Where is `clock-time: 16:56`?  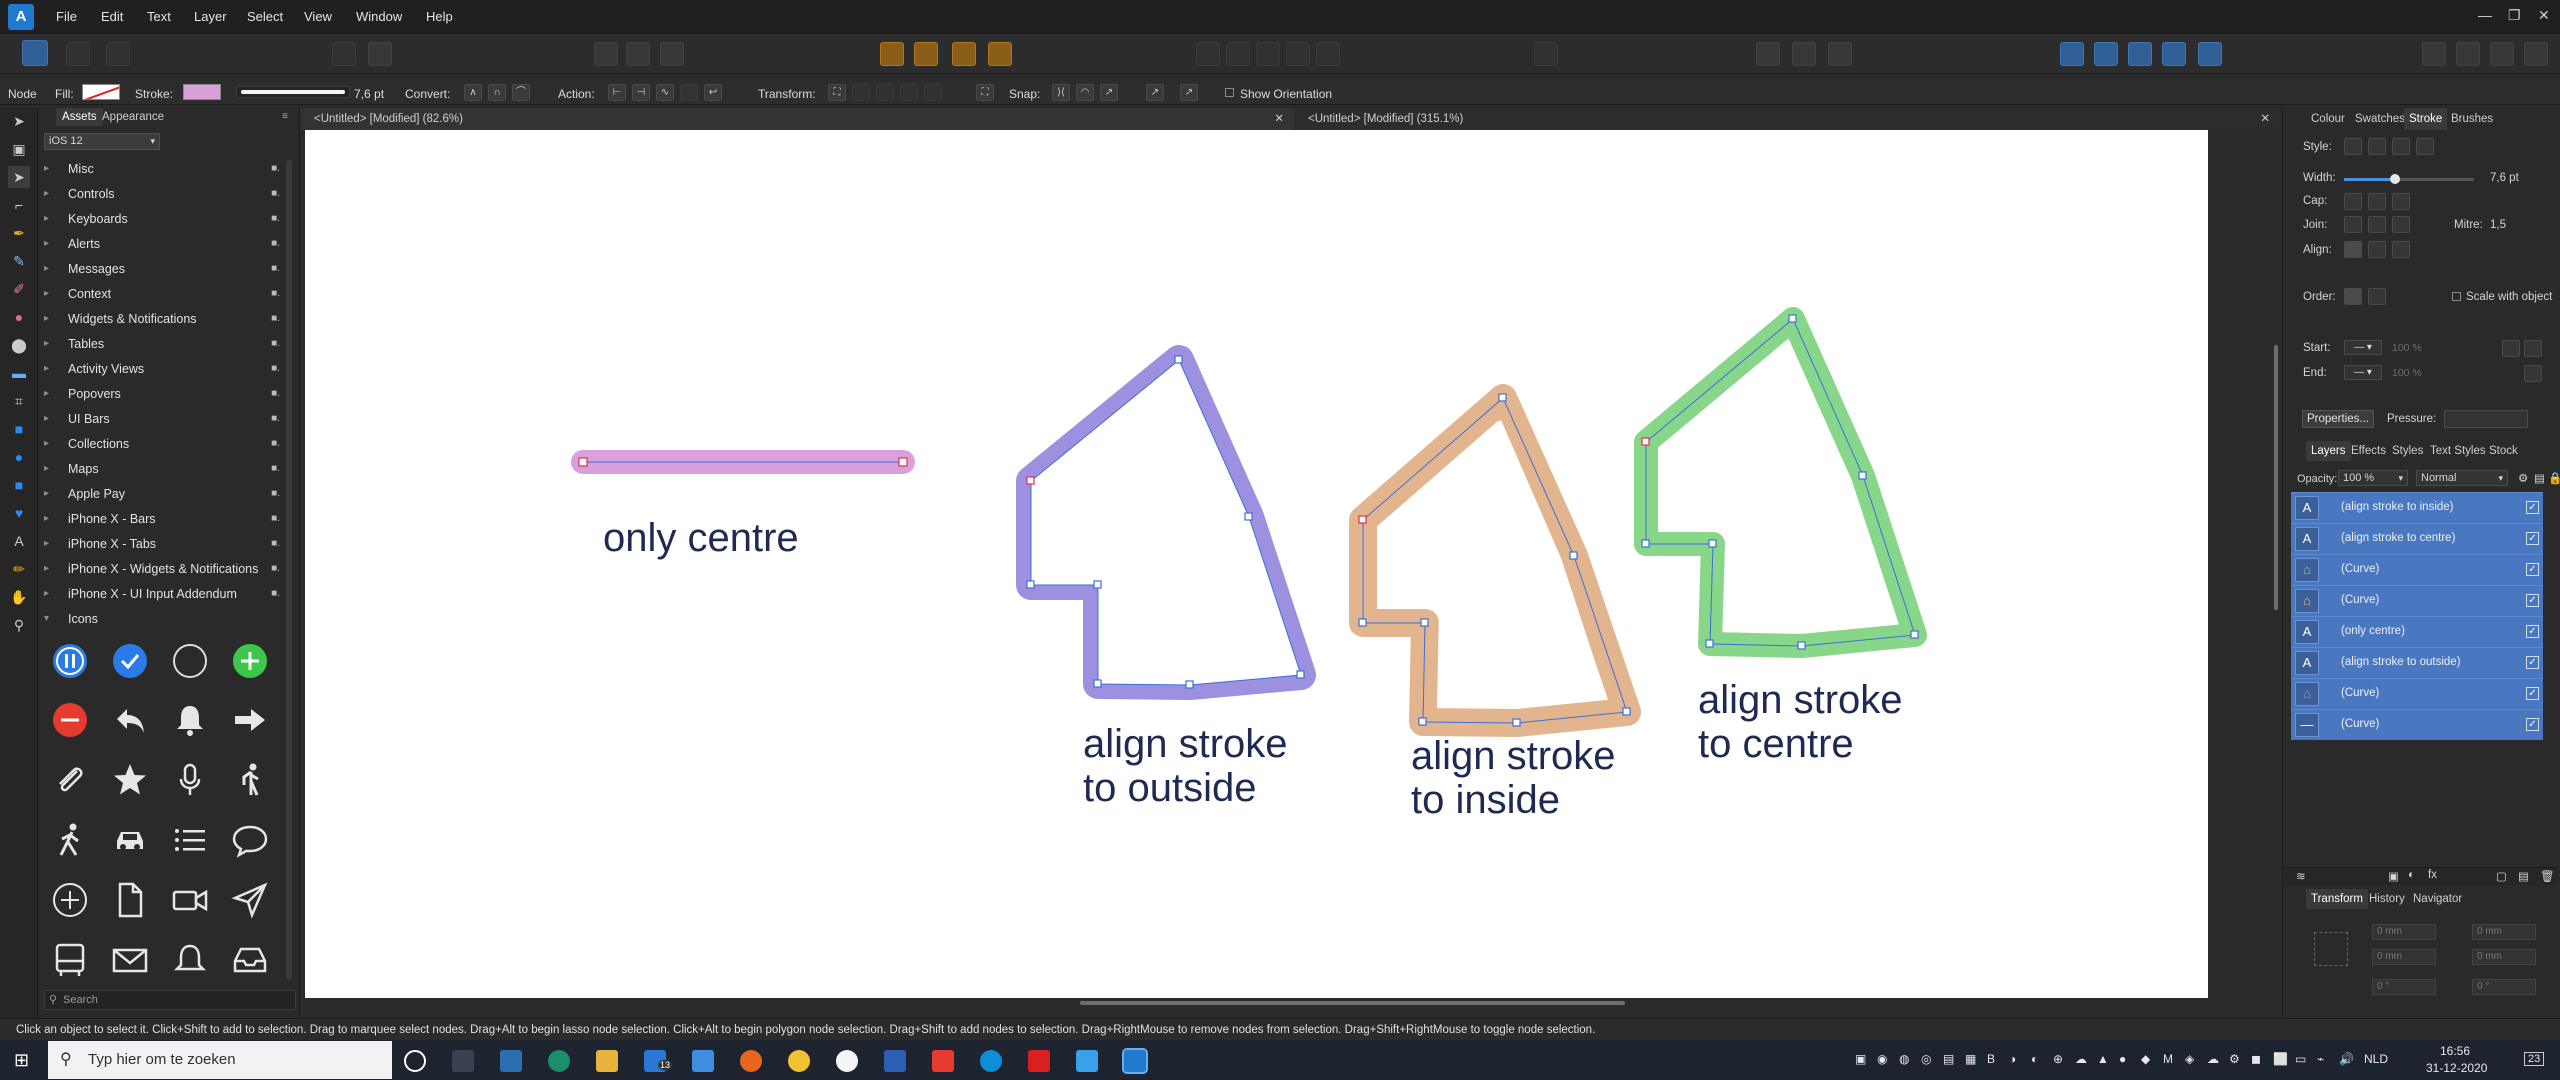
clock-time: 16:56 is located at coordinates (2455, 1051).